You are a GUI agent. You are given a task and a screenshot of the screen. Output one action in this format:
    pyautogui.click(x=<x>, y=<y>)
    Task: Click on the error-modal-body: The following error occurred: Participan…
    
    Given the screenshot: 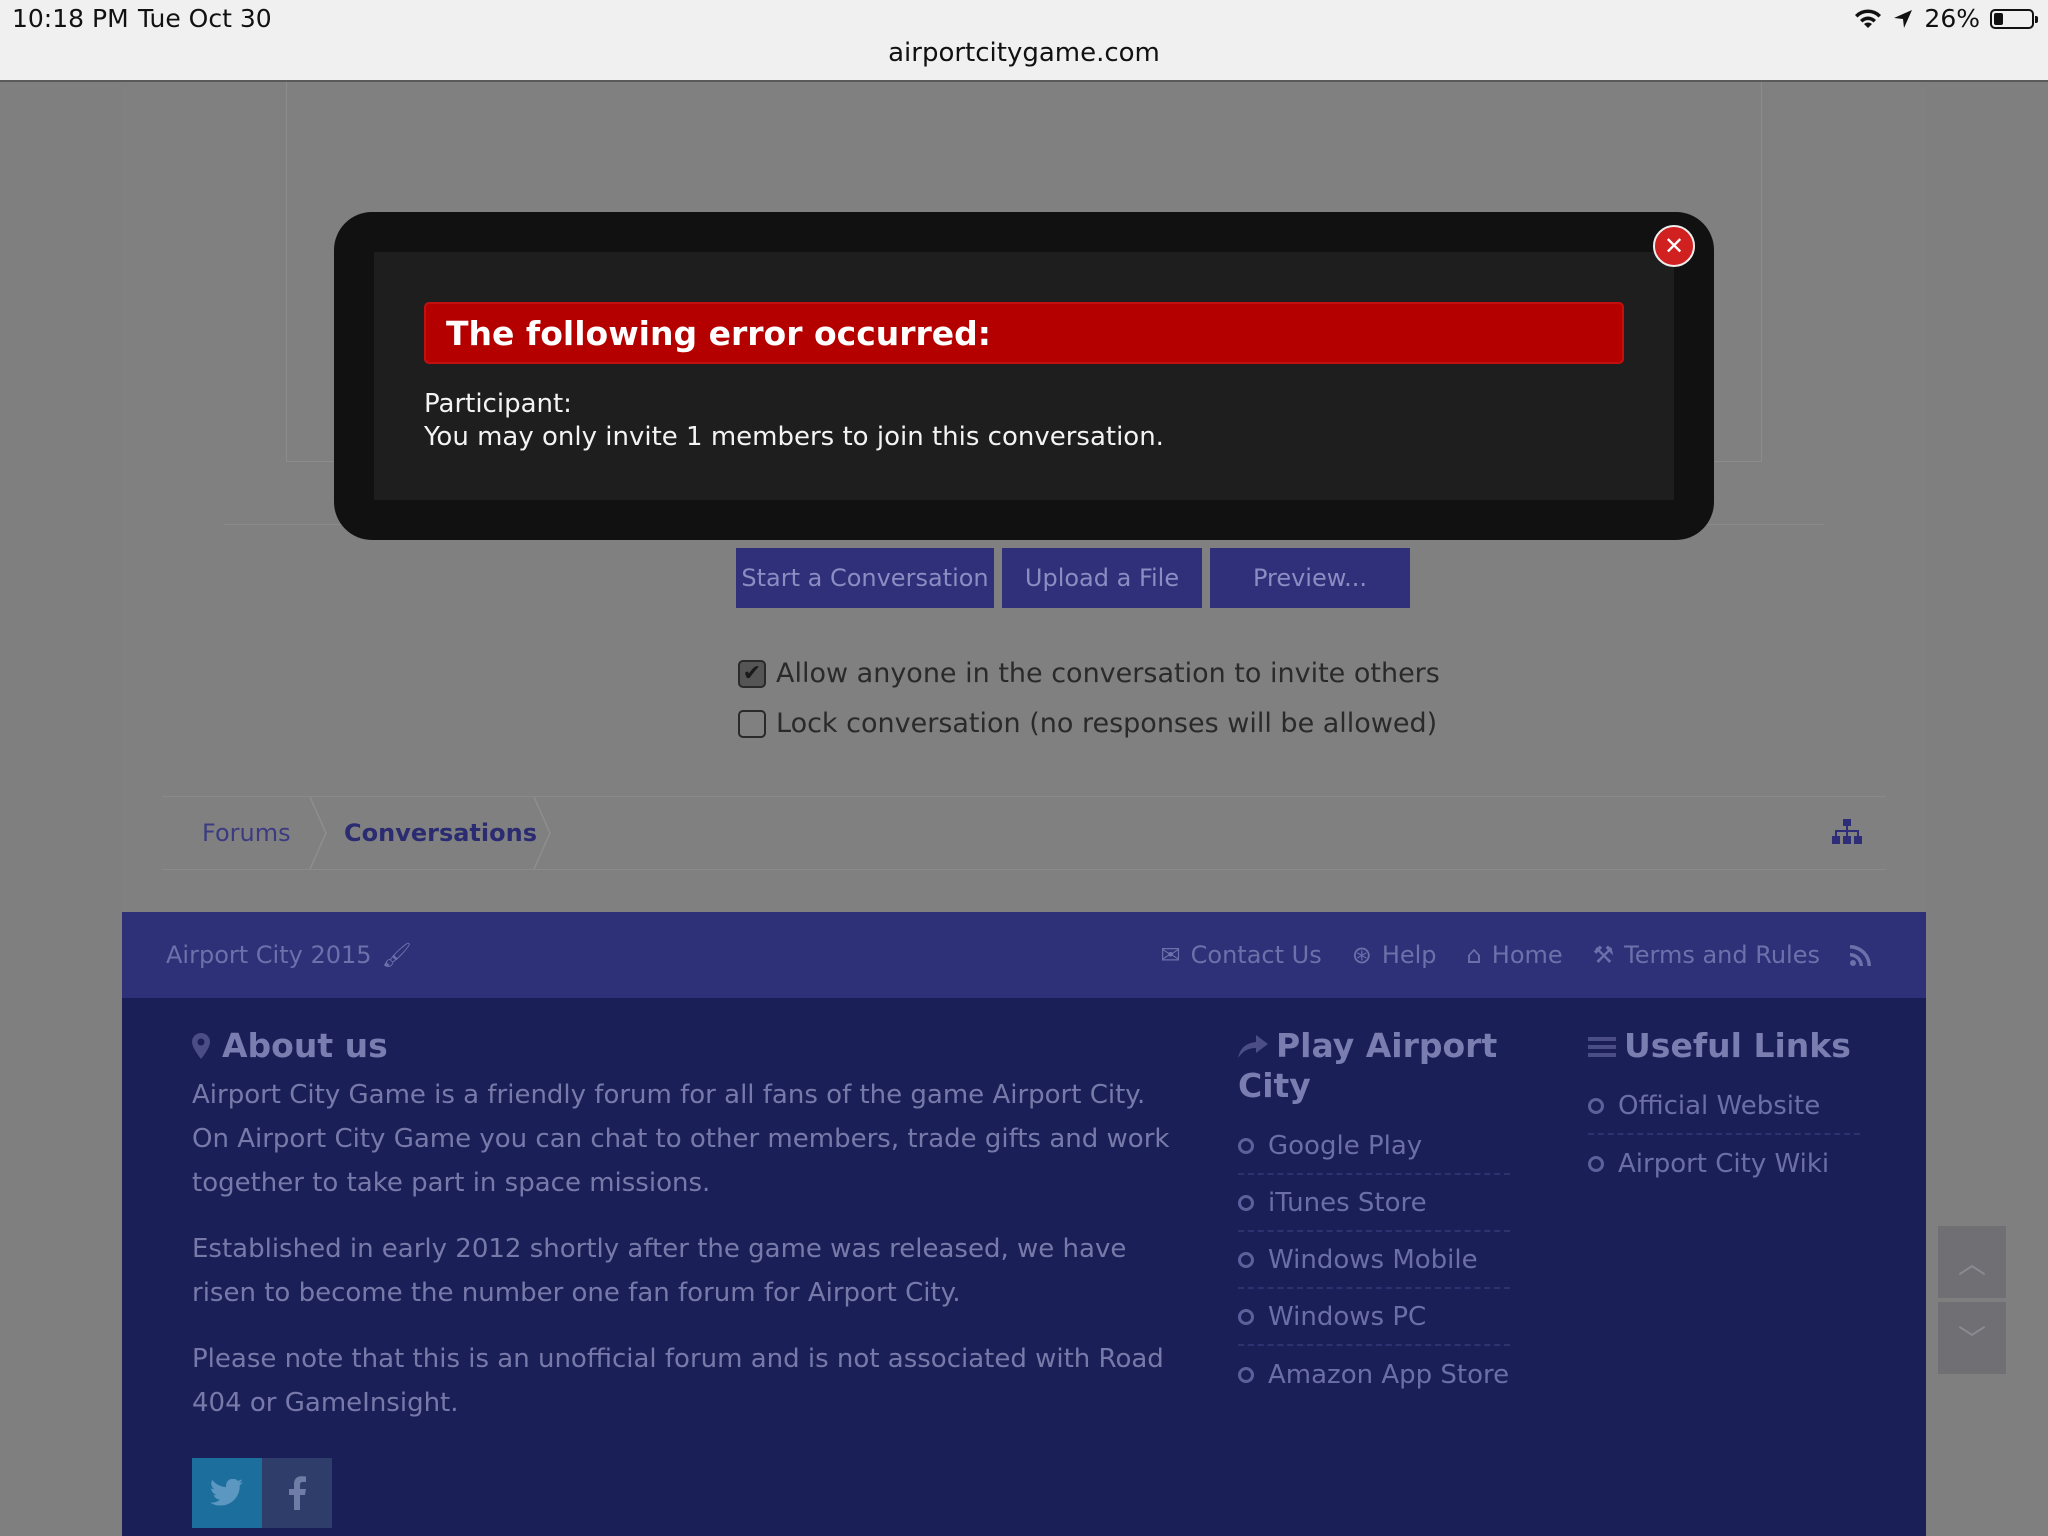 What is the action you would take?
    pyautogui.click(x=1024, y=376)
    